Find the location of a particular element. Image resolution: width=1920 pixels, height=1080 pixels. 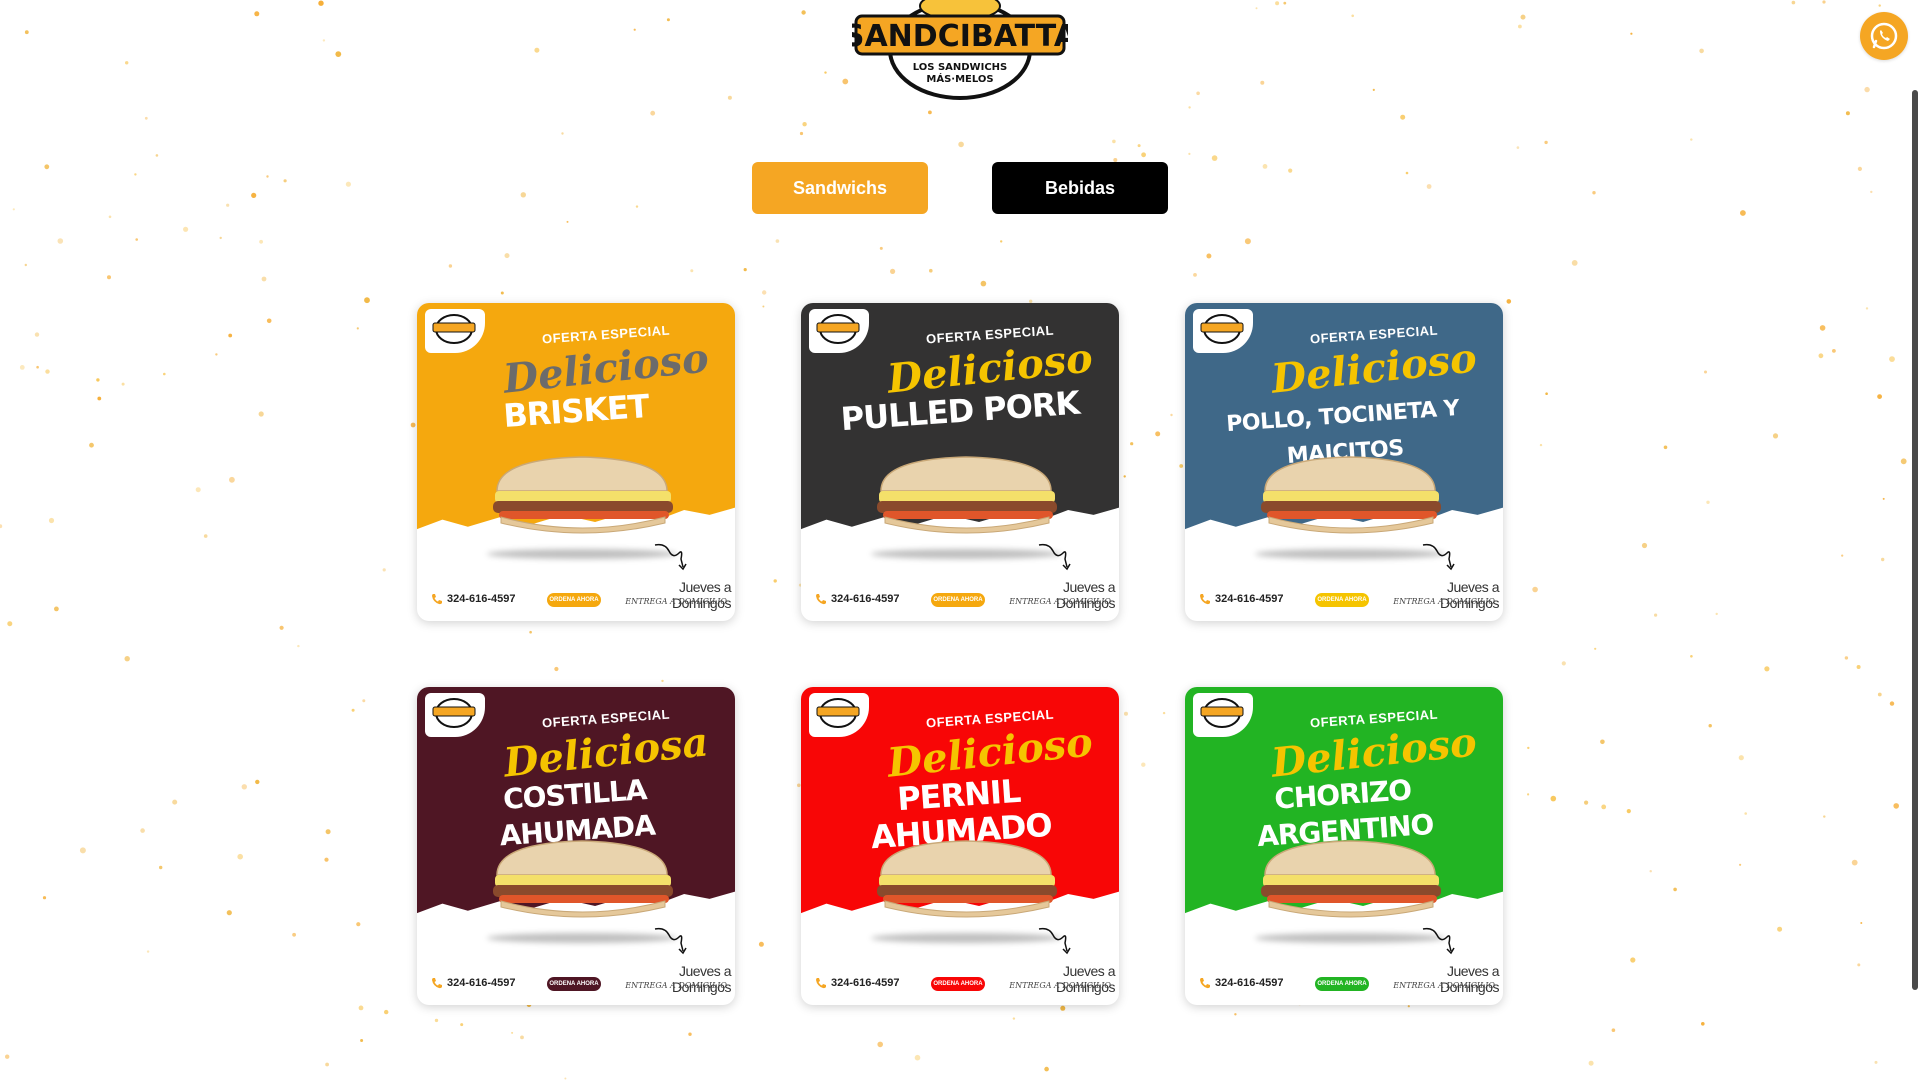

card-product-name: BRISKET is located at coordinates (576, 411).